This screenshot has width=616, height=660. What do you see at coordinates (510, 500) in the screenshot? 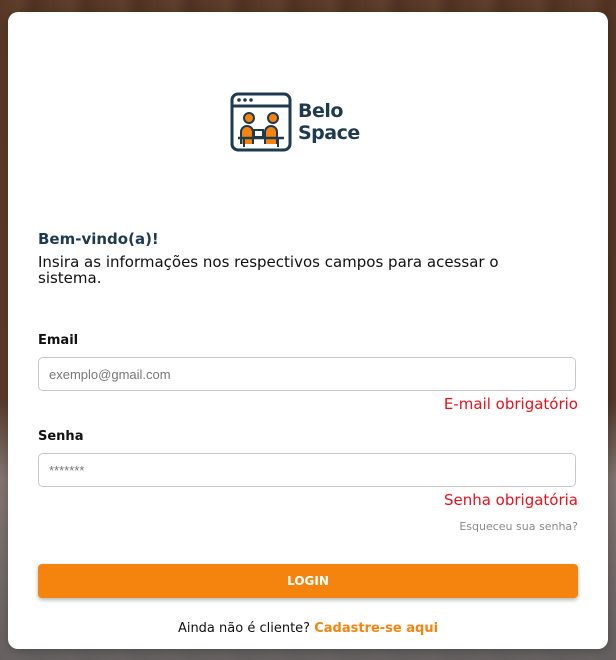
I see `password-error: Senha obrigatória` at bounding box center [510, 500].